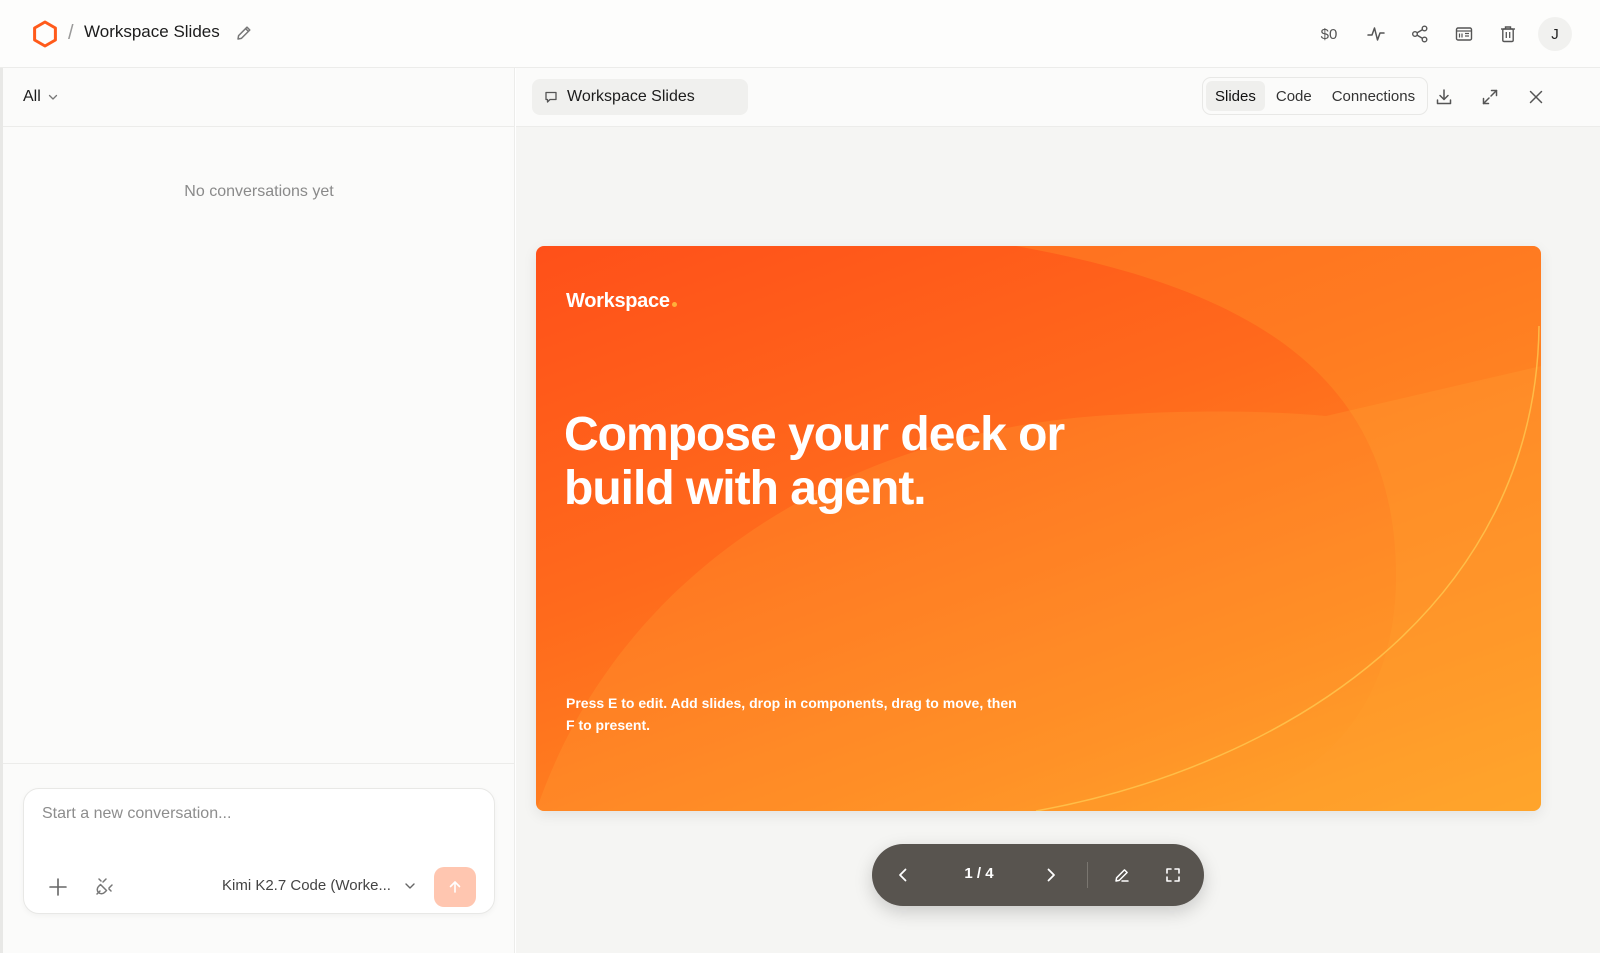 This screenshot has height=953, width=1600. I want to click on expand-icon, so click(1490, 97).